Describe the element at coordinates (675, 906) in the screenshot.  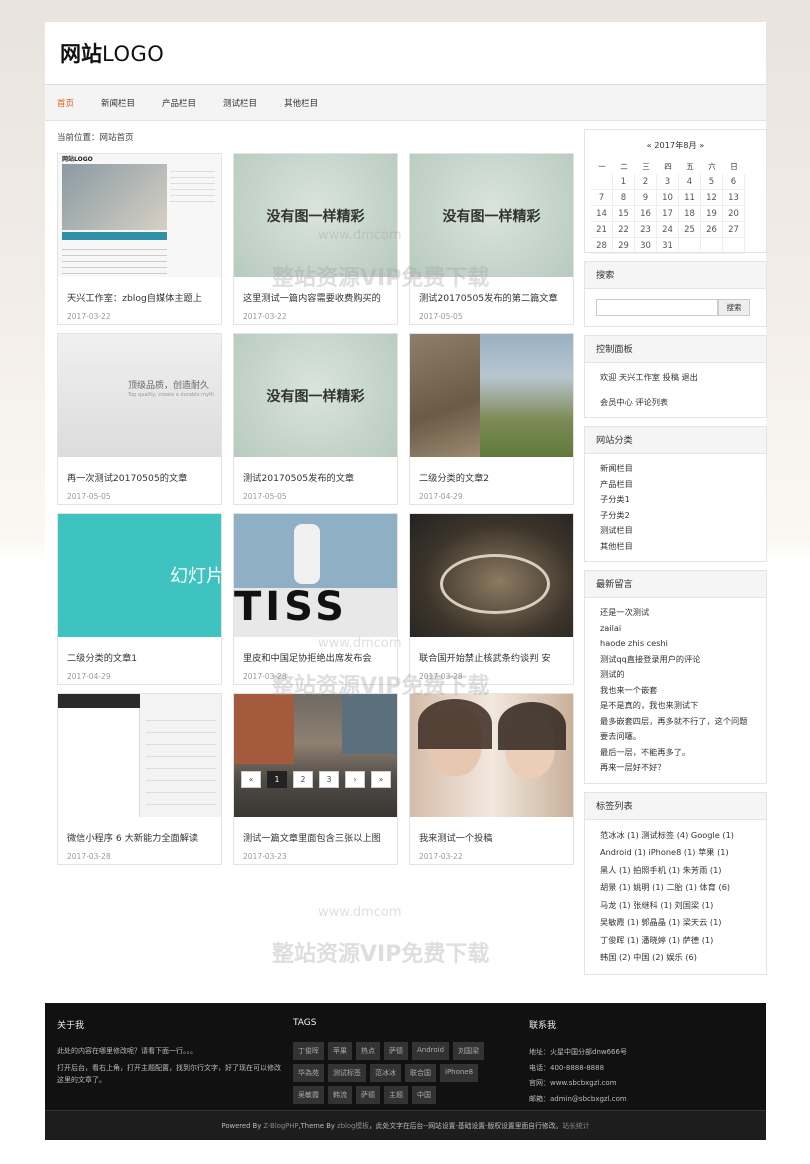
I see `tag-line: 马龙 (1) 张继科 (1) 刘国梁 (1)` at that location.